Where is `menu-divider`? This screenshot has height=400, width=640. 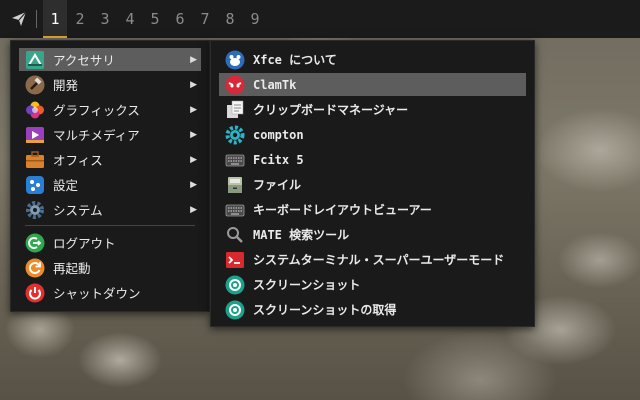 menu-divider is located at coordinates (110, 225).